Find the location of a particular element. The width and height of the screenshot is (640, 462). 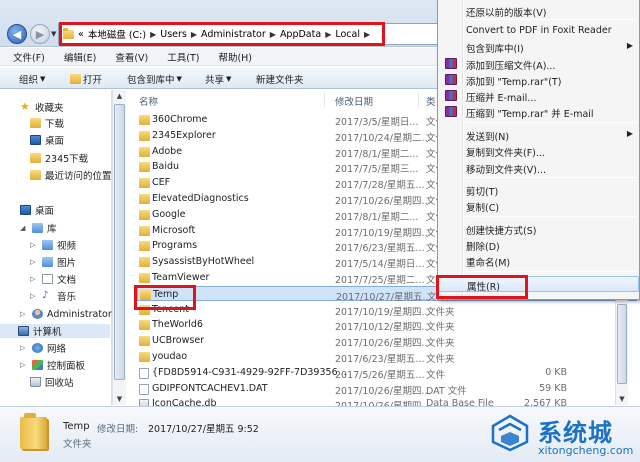

scroll-up-icon: ▲ is located at coordinates (119, 96).